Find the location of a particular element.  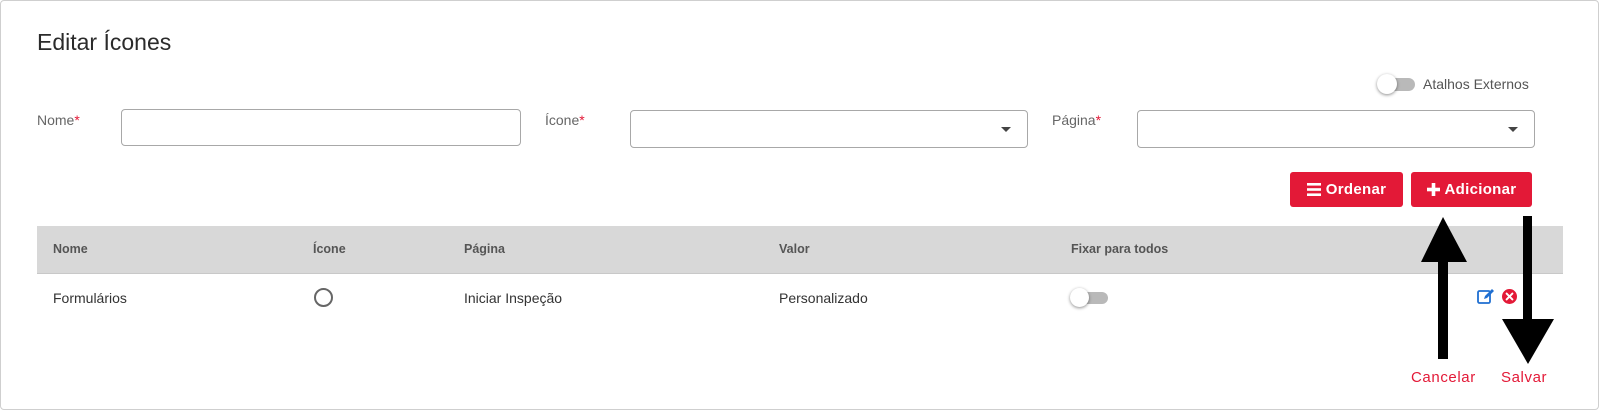

page-select is located at coordinates (1336, 129).